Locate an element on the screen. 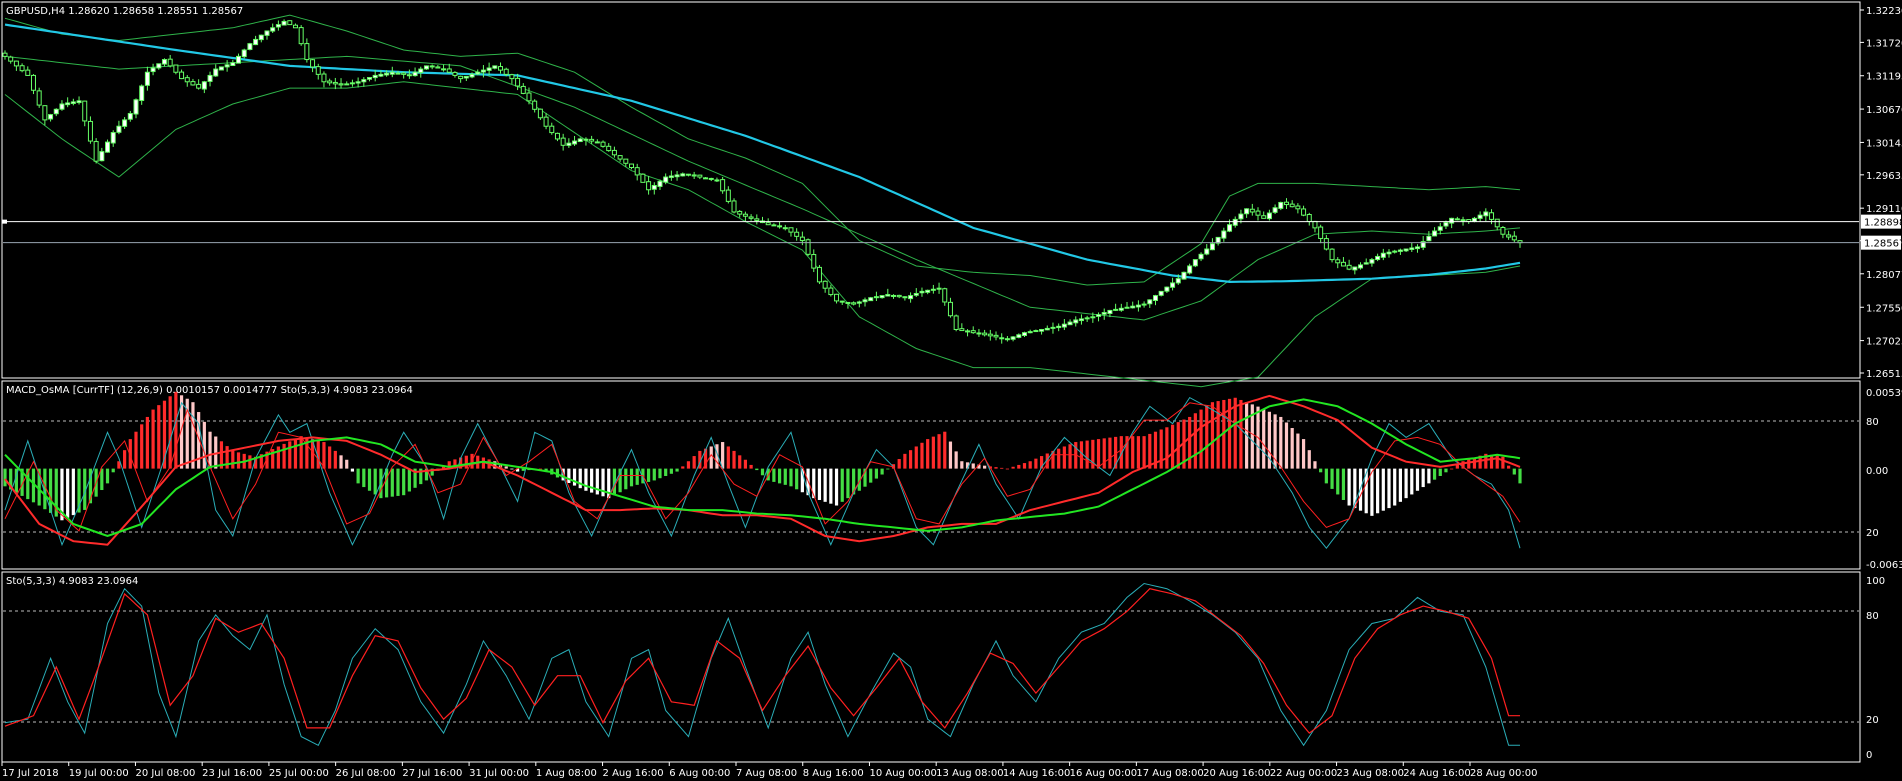  macd-tick-label: -0.006326 is located at coordinates (1884, 565).